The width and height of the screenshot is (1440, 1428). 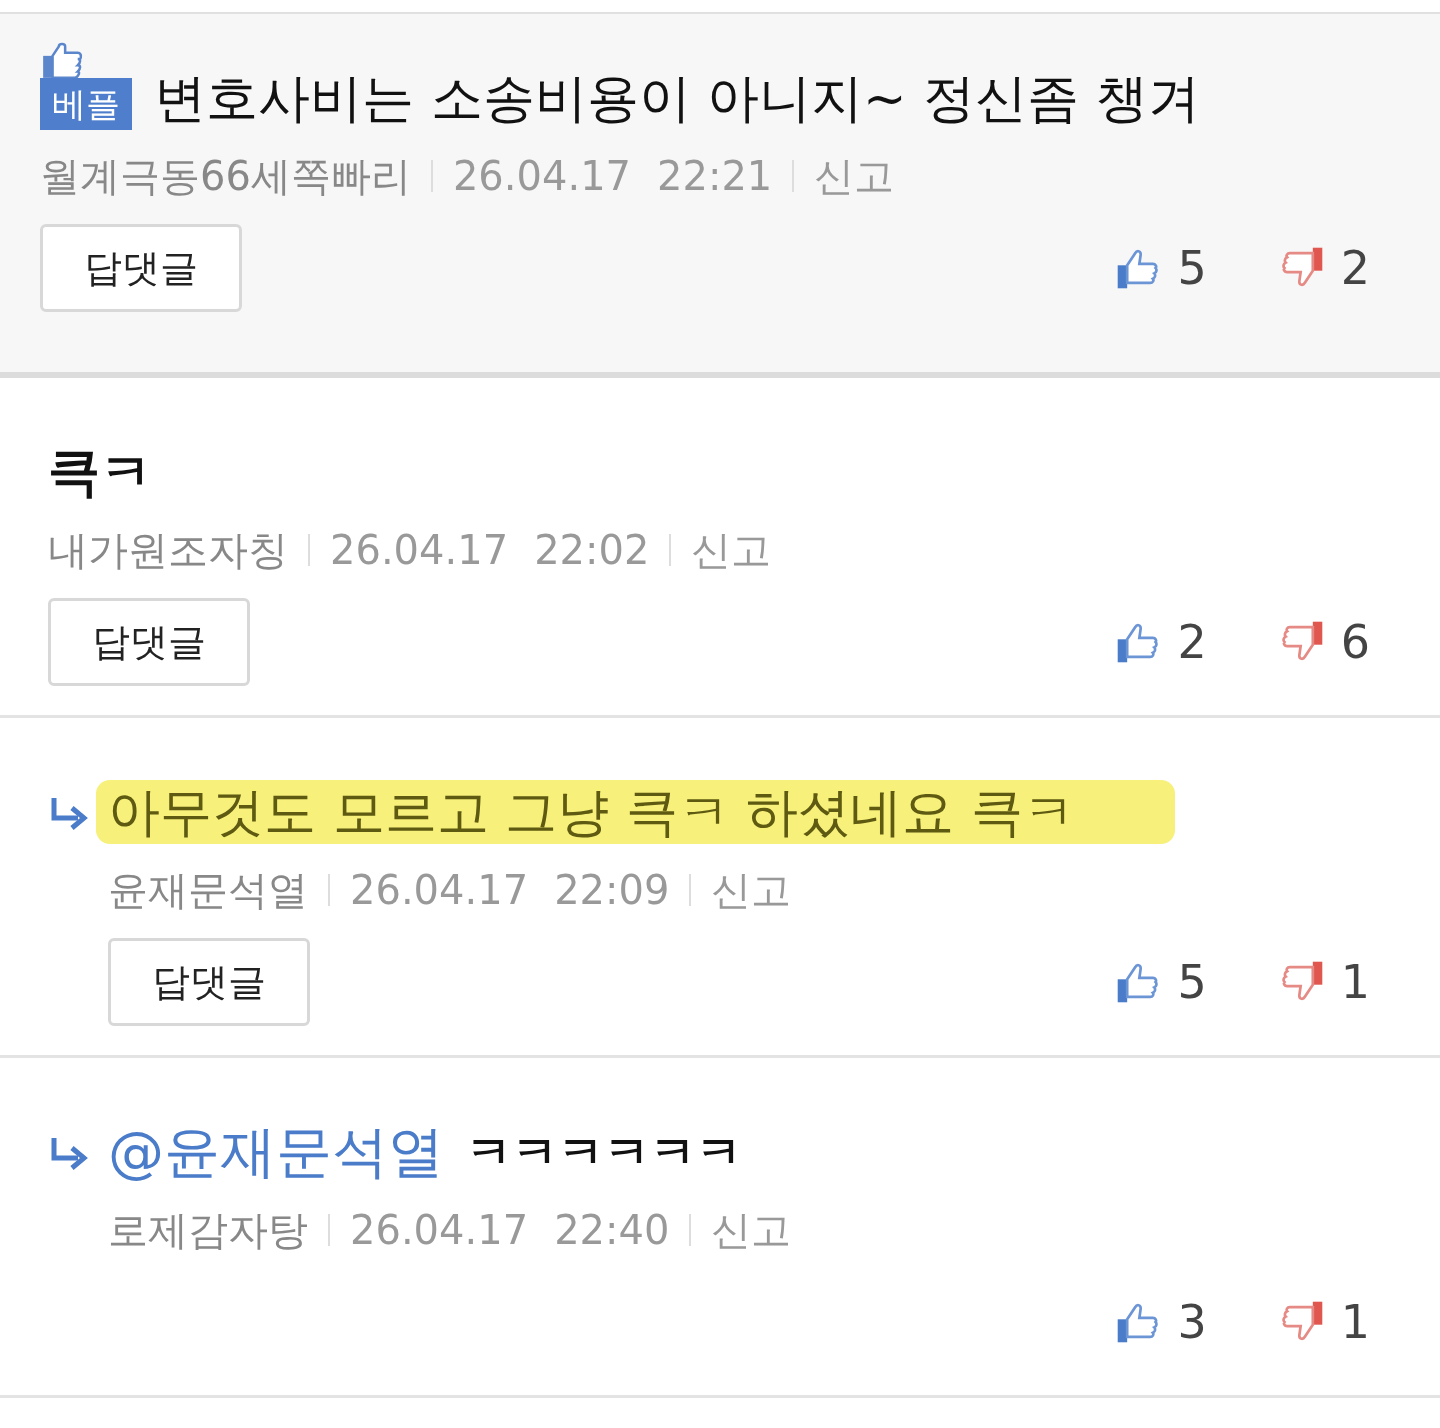 I want to click on dislike-count: 2, so click(x=1355, y=268).